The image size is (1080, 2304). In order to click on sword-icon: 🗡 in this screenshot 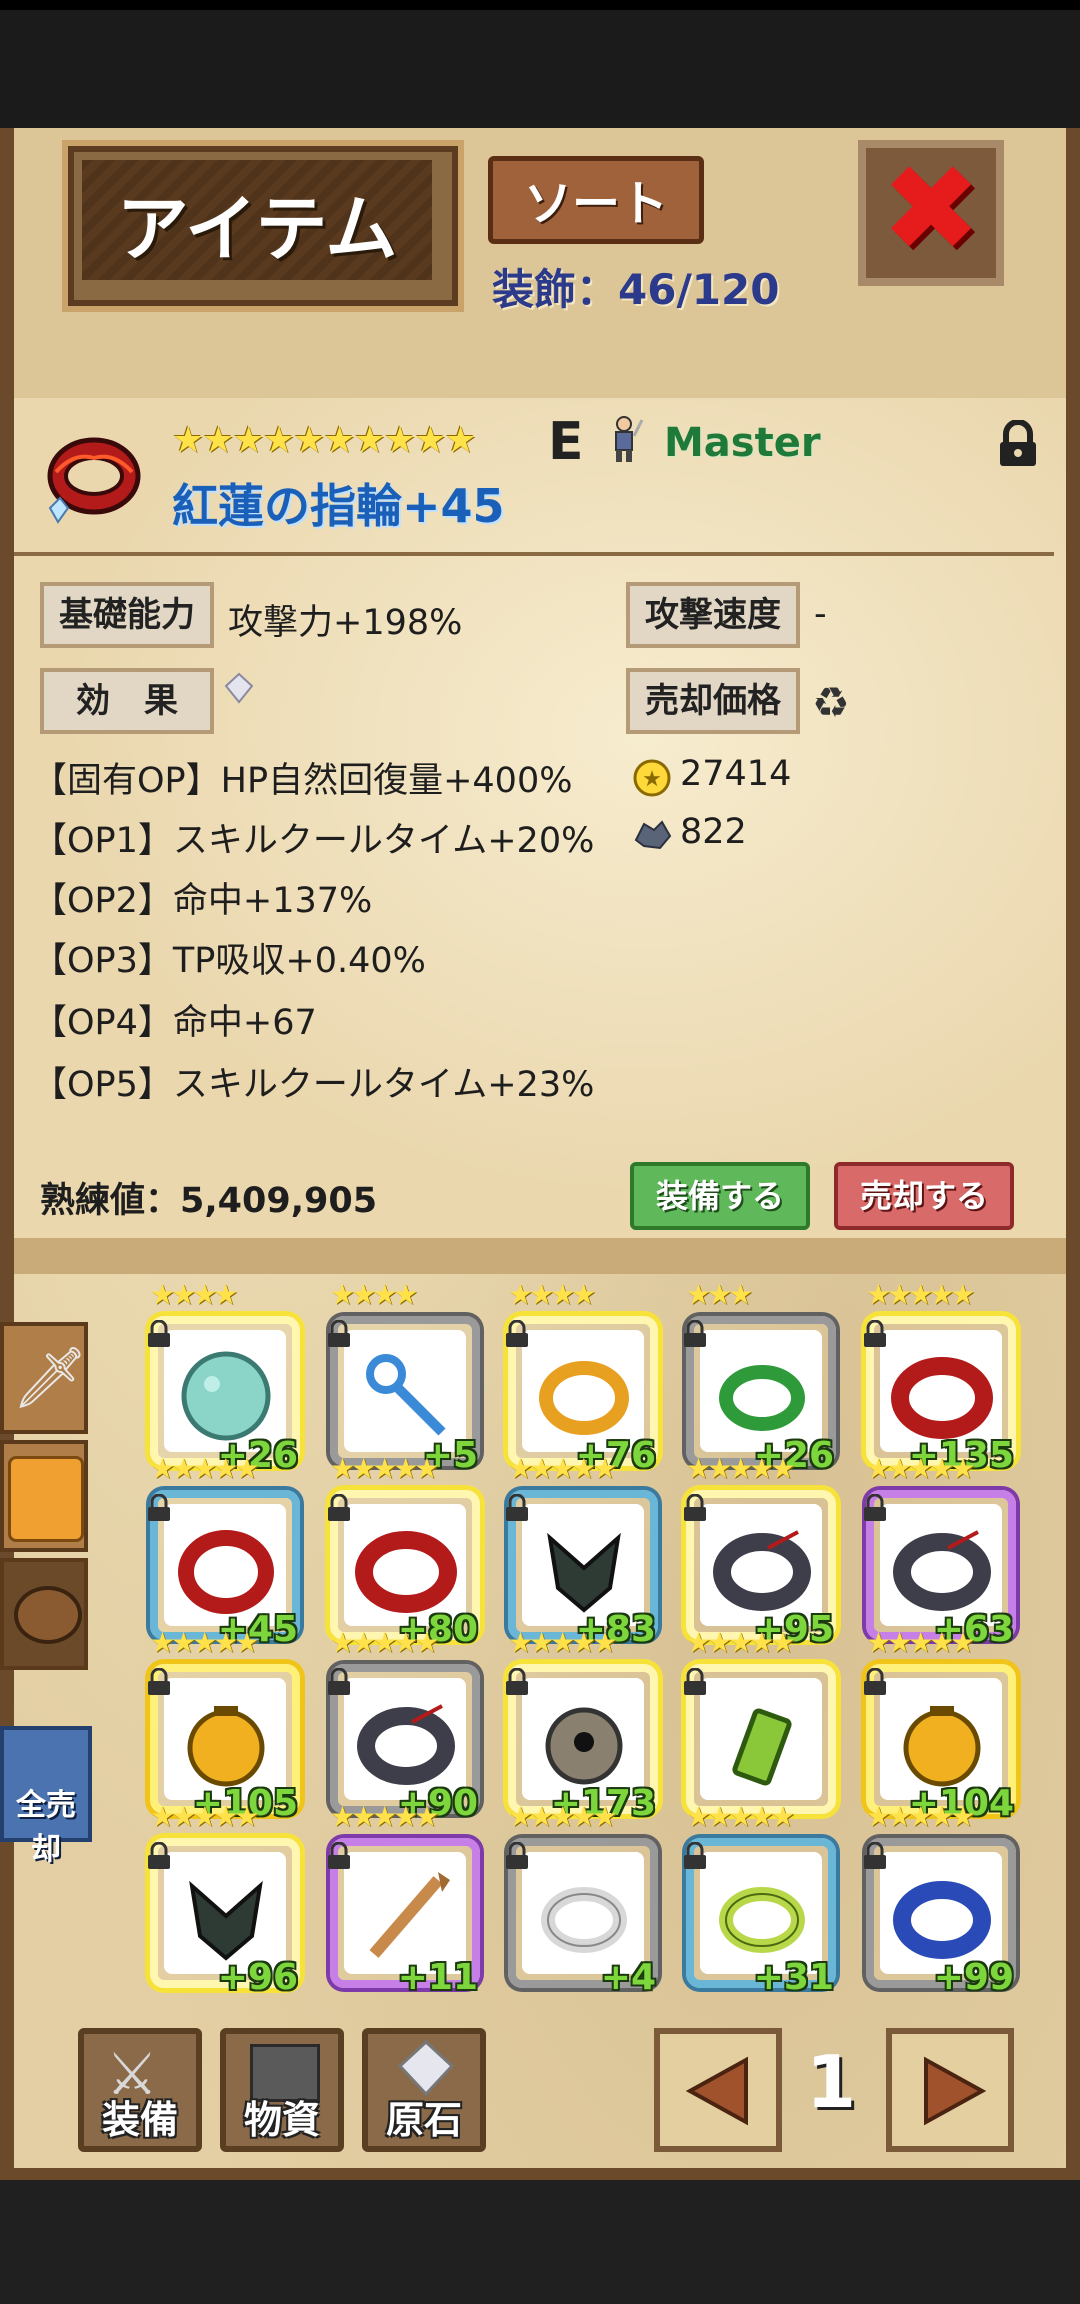, I will do `click(50, 1378)`.